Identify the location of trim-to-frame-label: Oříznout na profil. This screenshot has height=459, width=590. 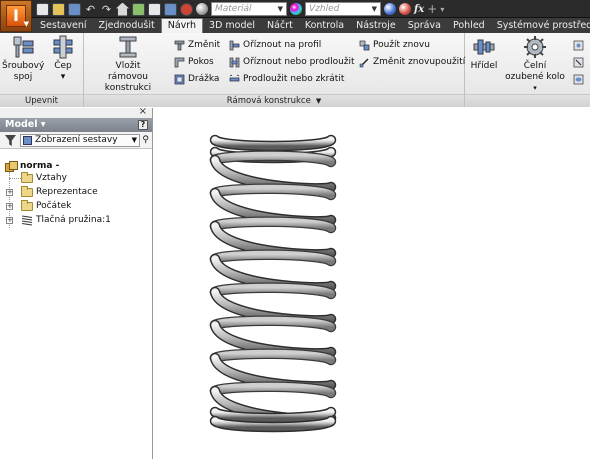
(282, 45).